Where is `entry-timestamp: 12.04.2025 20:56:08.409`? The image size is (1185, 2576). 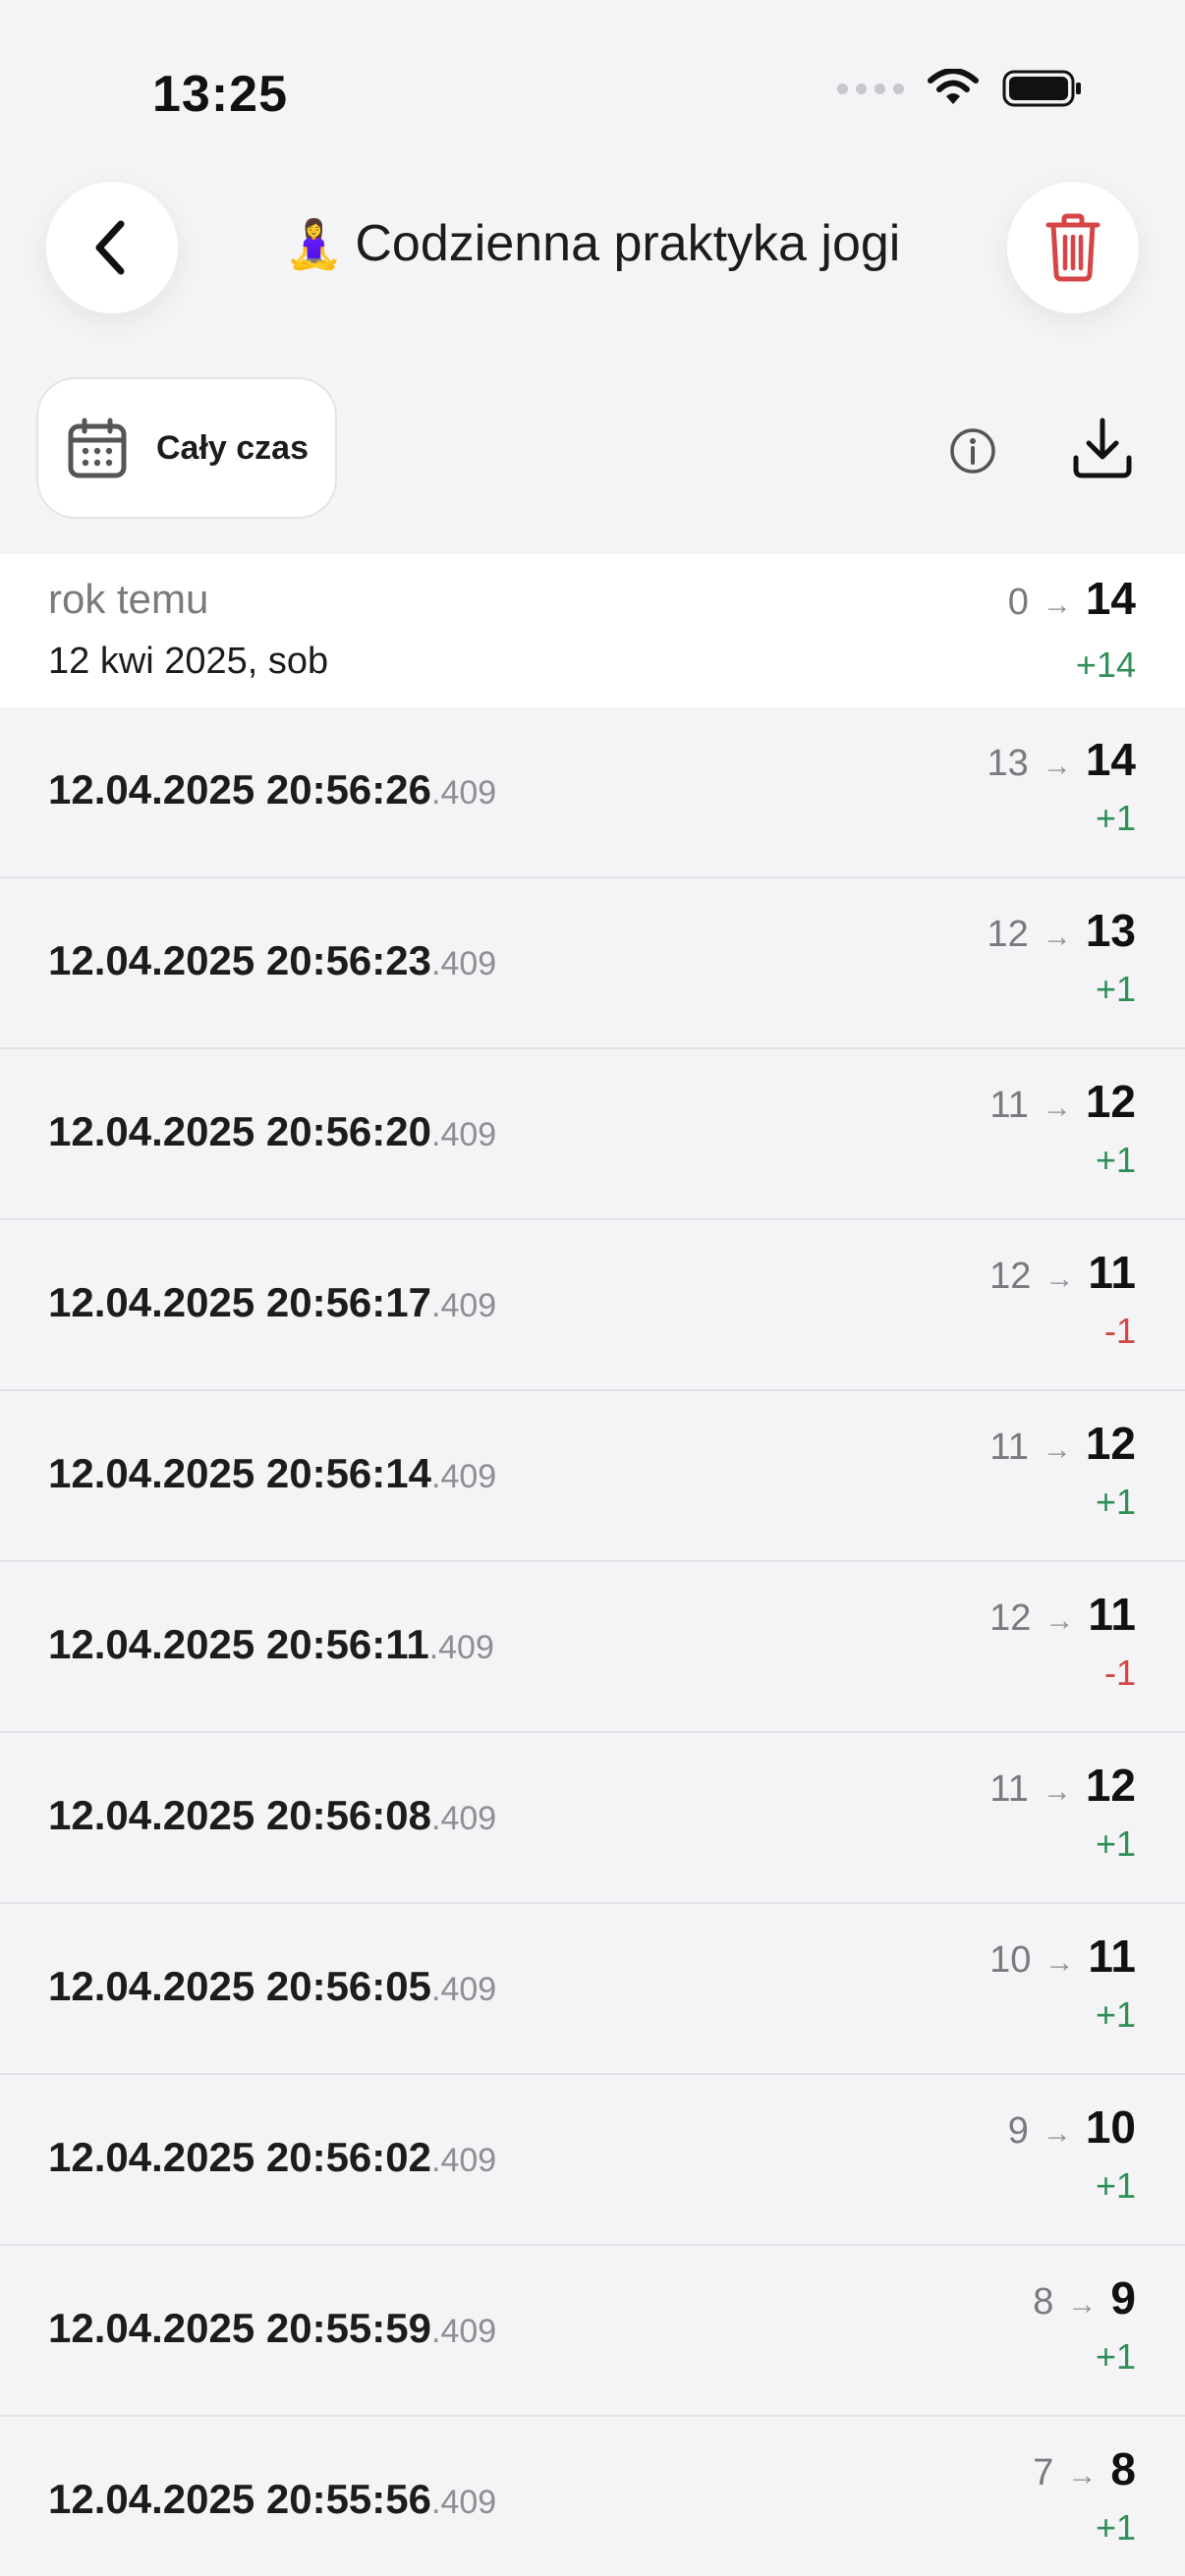
entry-timestamp: 12.04.2025 20:56:08.409 is located at coordinates (272, 1815).